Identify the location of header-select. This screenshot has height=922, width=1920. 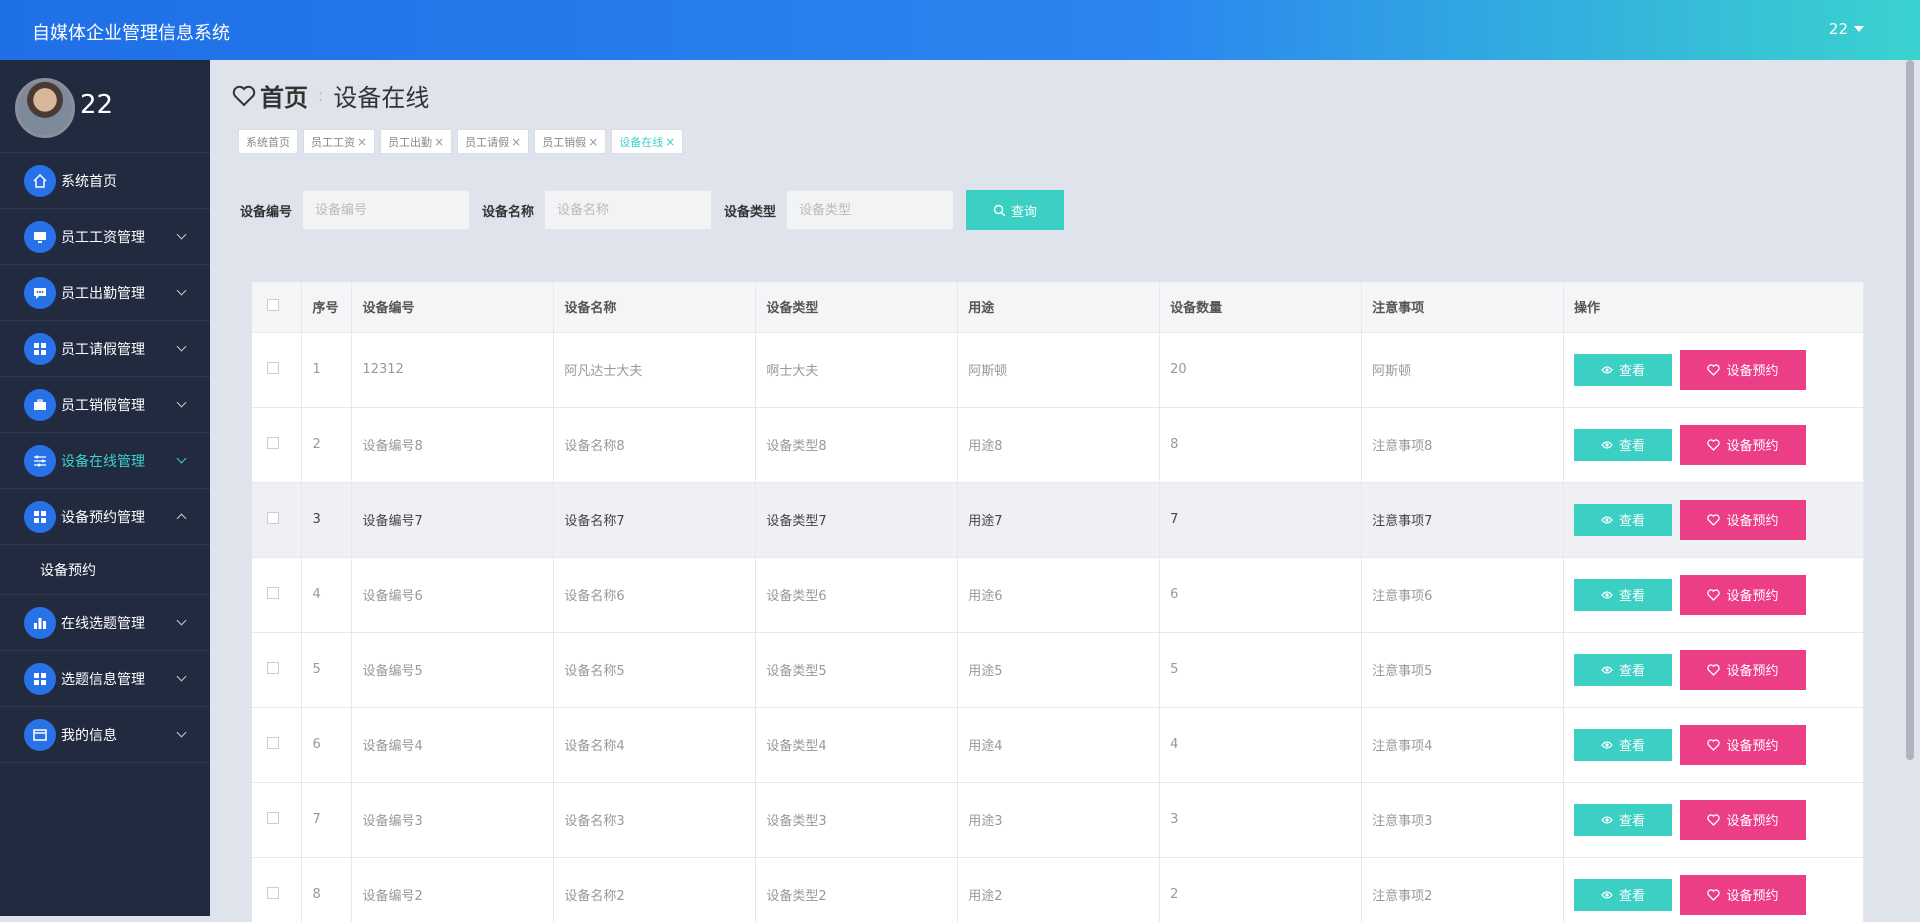
(277, 307).